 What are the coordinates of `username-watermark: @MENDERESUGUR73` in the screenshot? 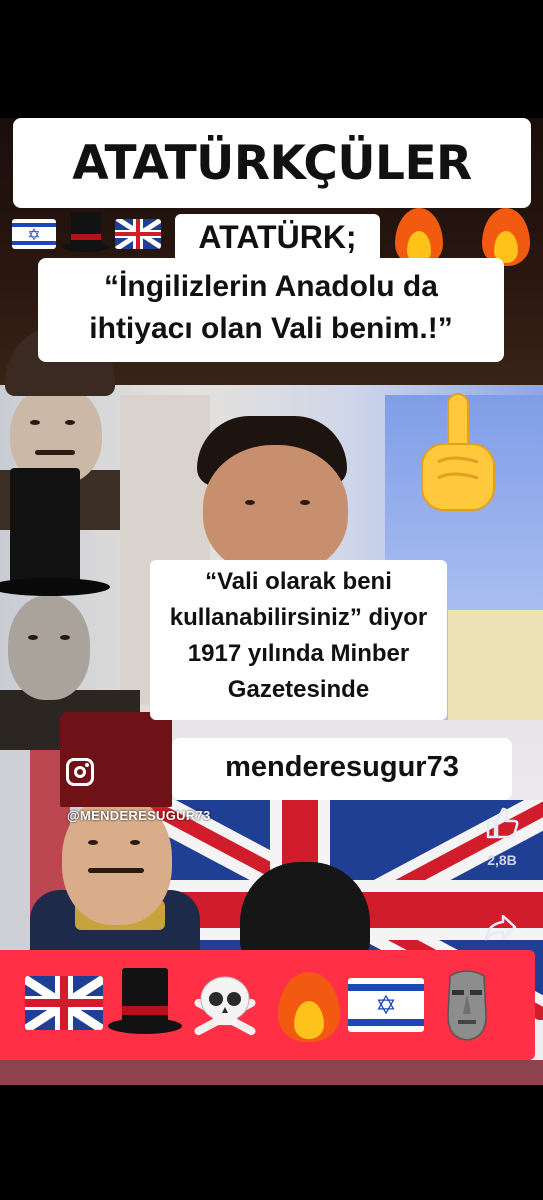 It's located at (139, 815).